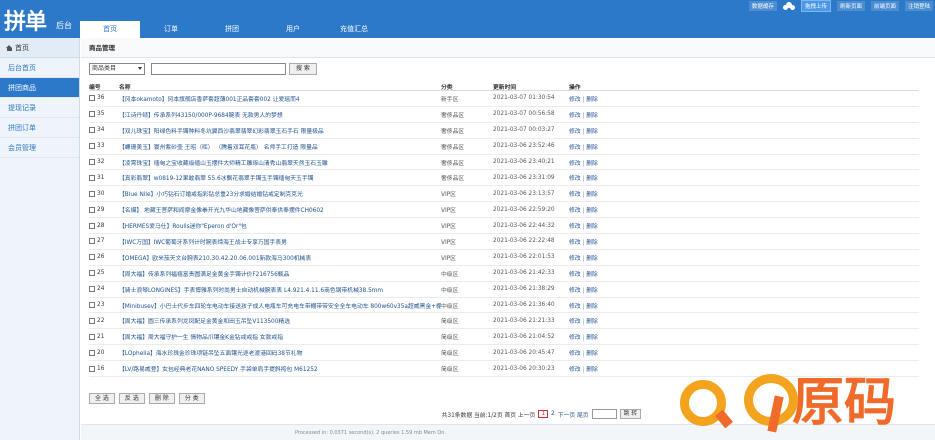 Image resolution: width=935 pixels, height=440 pixels. What do you see at coordinates (280, 241) in the screenshot?
I see `row-product-name: 【IWC万国】IWC葡萄牙系列计时腕表缔海王战士专享万国手表男` at bounding box center [280, 241].